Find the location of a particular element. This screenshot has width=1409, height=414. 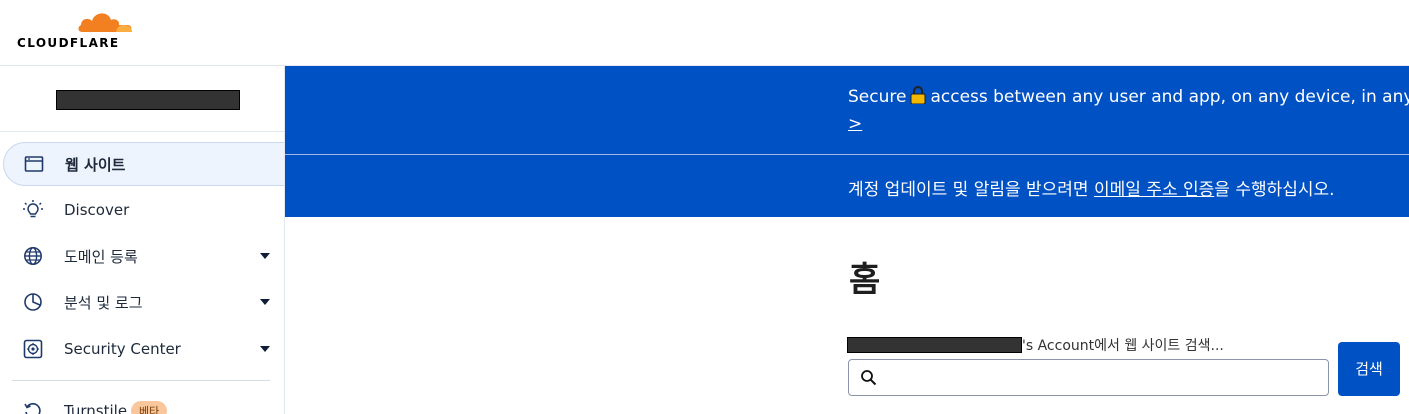

sidebar-item-label: Security Center is located at coordinates (122, 349).